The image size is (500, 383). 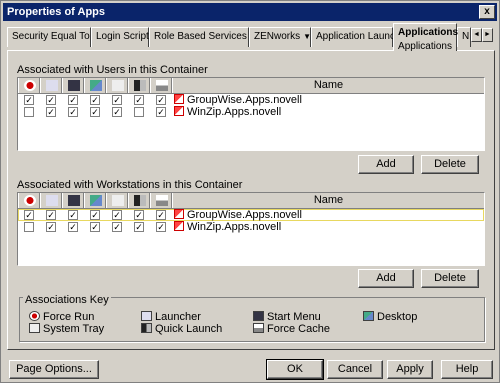 What do you see at coordinates (360, 37) in the screenshot?
I see `tab-application-launcher: Application Launcher` at bounding box center [360, 37].